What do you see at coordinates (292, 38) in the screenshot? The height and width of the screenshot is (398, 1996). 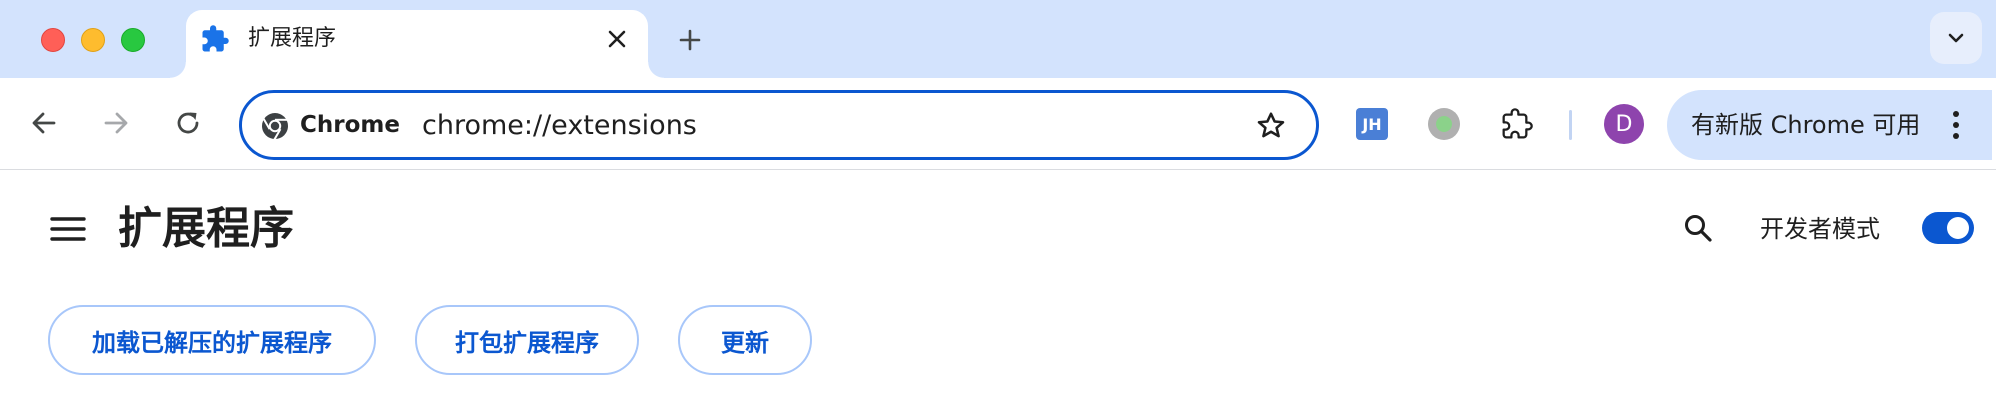 I see `tab-title: 扩展程序` at bounding box center [292, 38].